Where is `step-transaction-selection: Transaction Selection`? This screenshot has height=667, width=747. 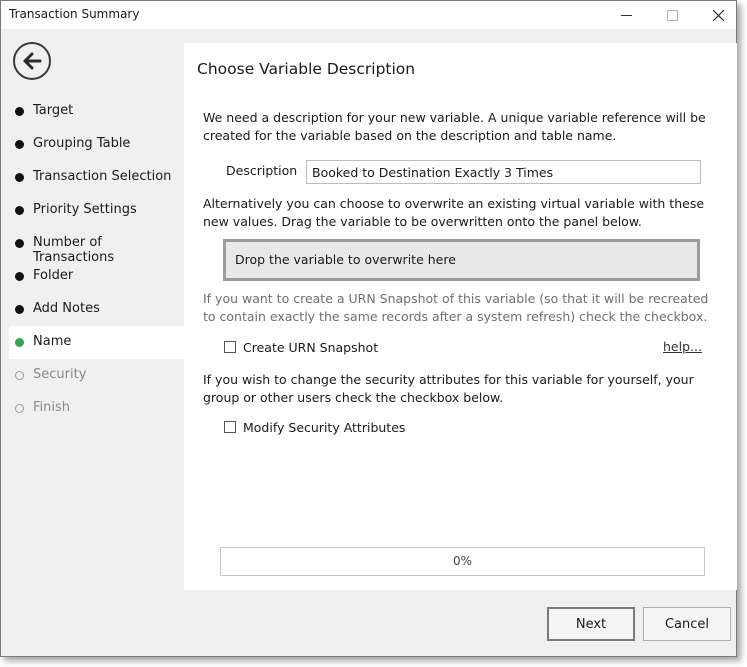
step-transaction-selection: Transaction Selection is located at coordinates (96, 177).